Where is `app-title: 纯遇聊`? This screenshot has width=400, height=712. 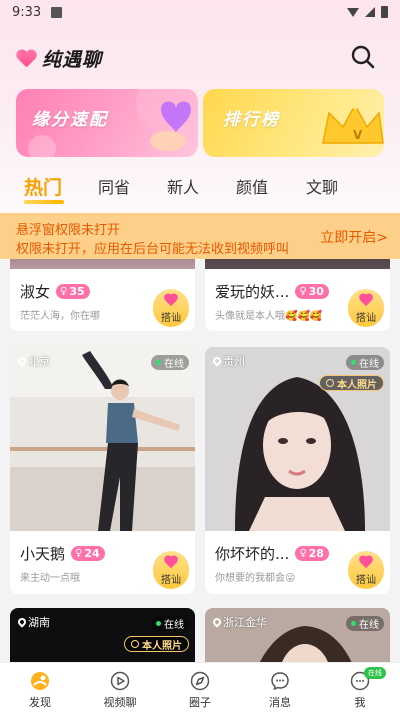
app-title: 纯遇聊 is located at coordinates (72, 59).